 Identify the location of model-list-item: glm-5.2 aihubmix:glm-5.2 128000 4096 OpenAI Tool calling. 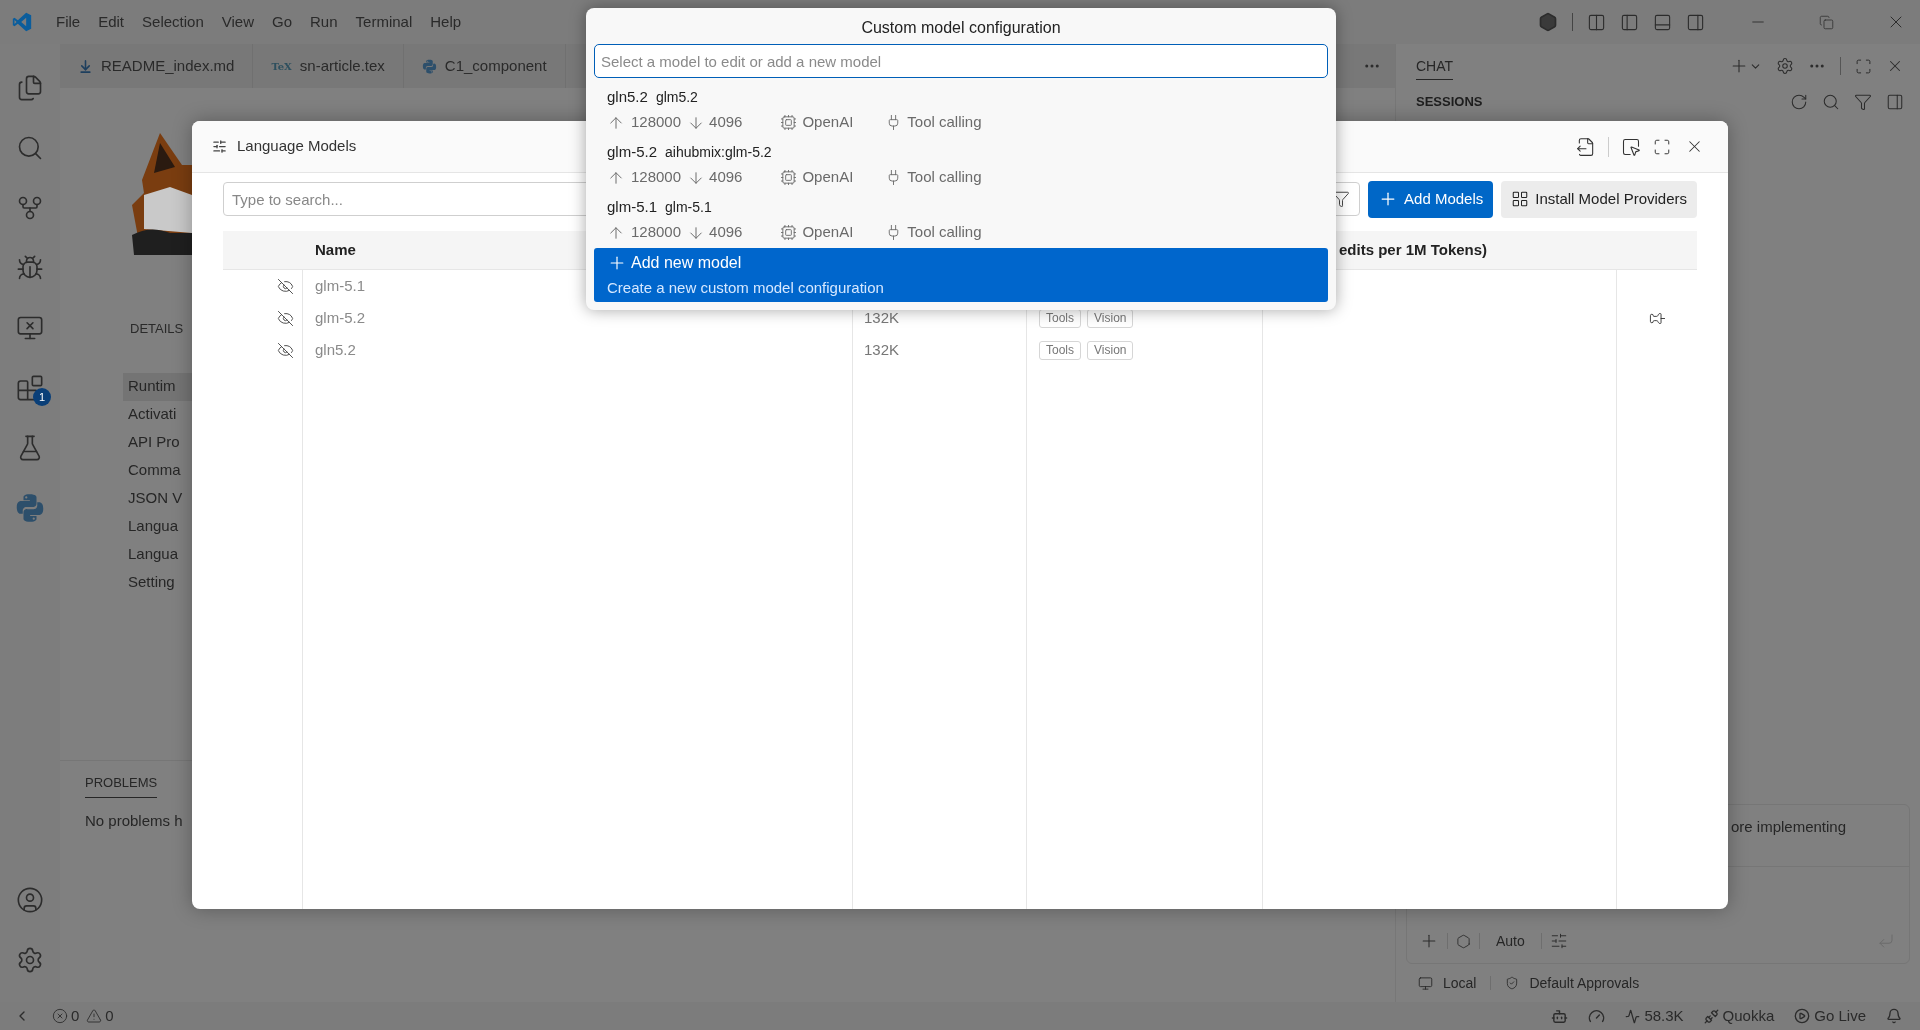
(961, 165).